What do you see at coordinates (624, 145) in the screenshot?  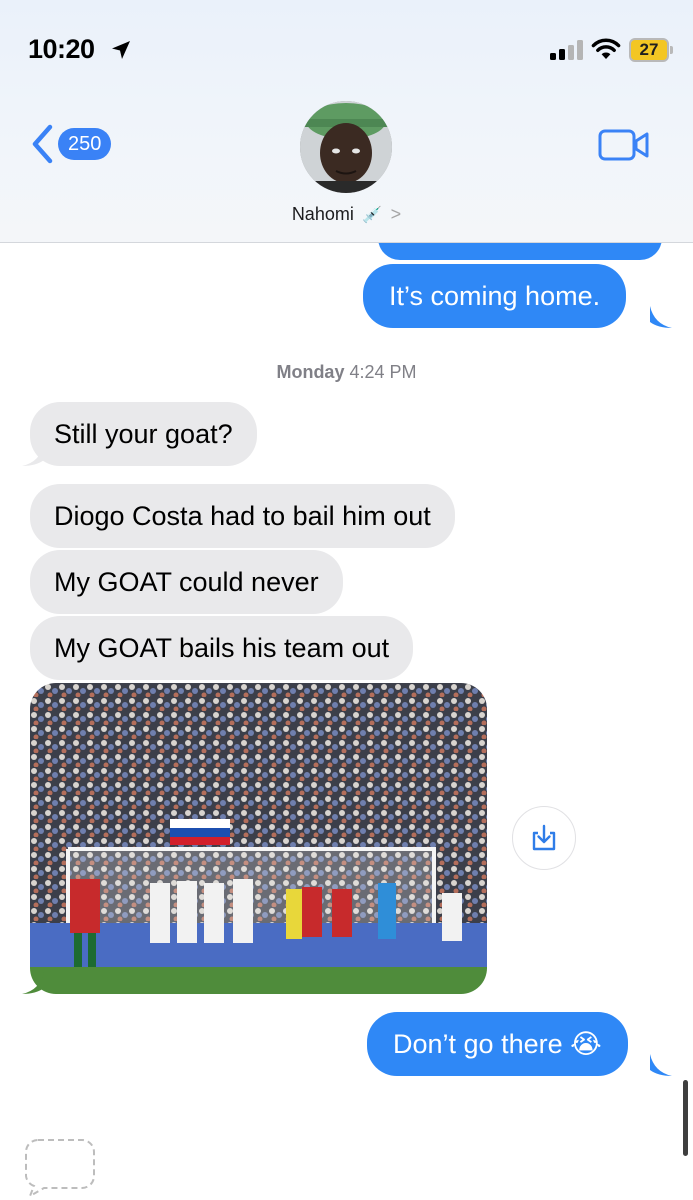 I see `video-call-icon` at bounding box center [624, 145].